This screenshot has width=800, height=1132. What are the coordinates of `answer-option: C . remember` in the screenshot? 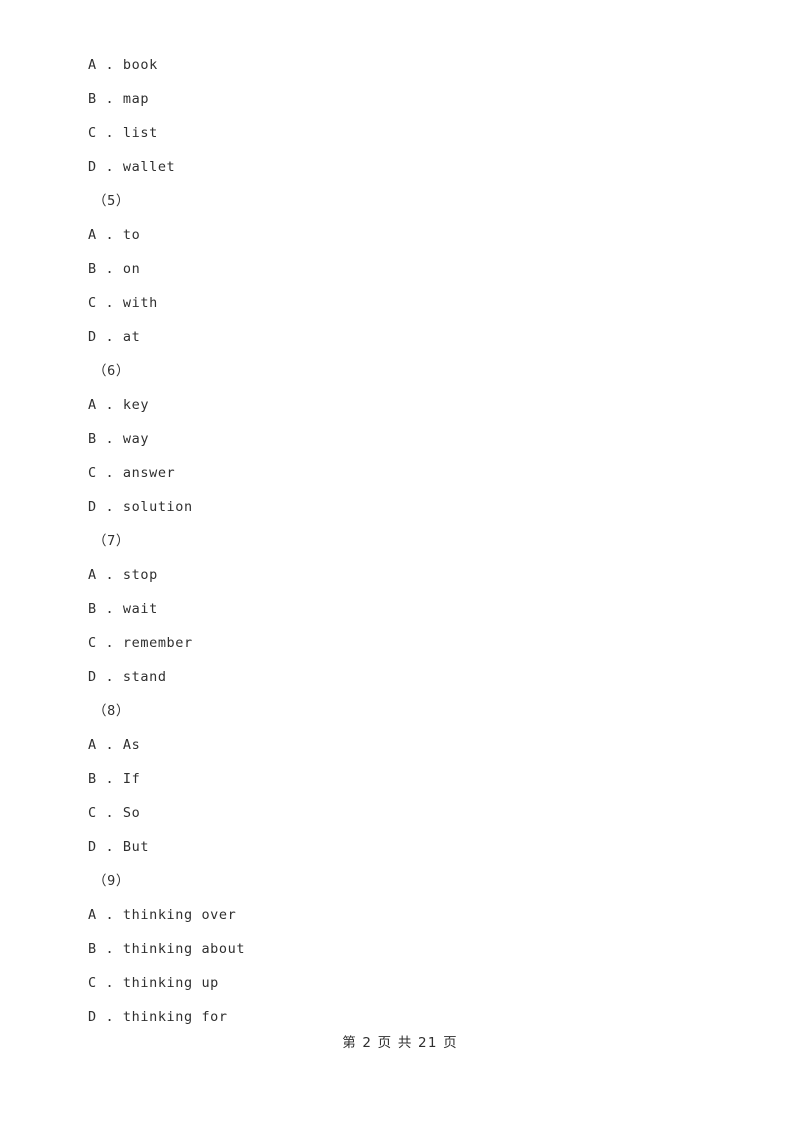 It's located at (140, 643).